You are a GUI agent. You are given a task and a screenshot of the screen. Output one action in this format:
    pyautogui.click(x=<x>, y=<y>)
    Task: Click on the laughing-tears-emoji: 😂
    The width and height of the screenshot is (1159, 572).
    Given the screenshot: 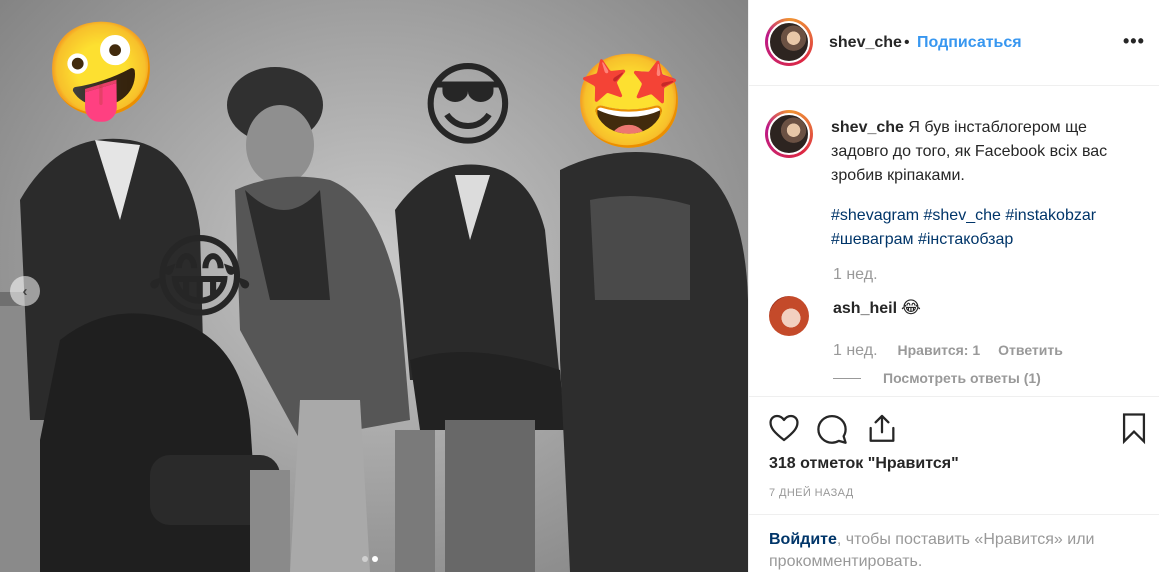 What is the action you would take?
    pyautogui.click(x=200, y=278)
    